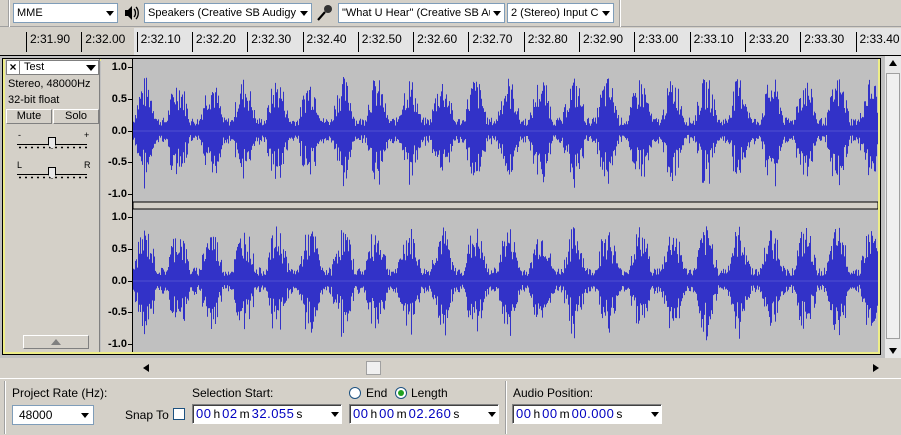 This screenshot has width=901, height=435. I want to click on selection-length-field: 00 h 00 m 02.260 s, so click(424, 414).